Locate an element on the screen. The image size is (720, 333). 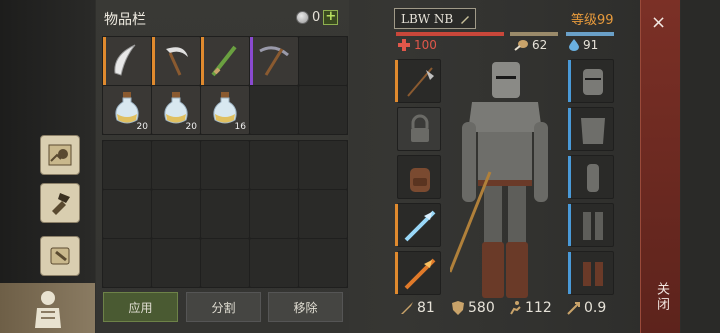
equip-slot-locked is located at coordinates (419, 129).